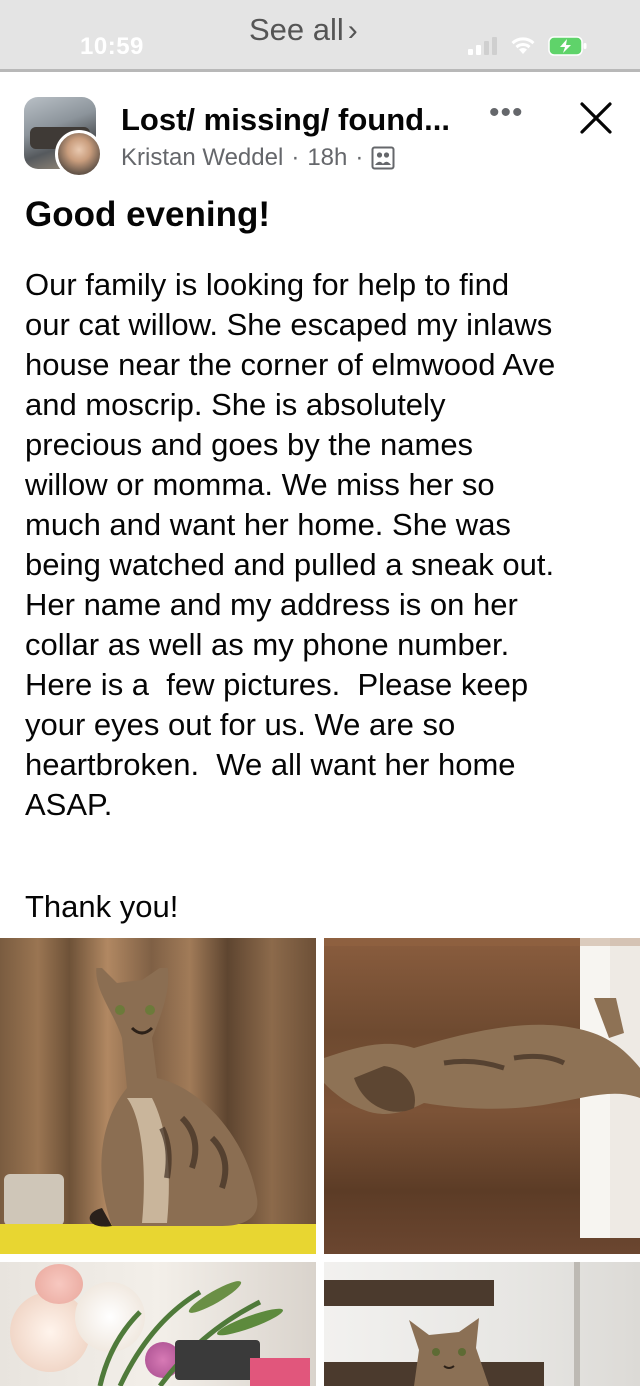 The height and width of the screenshot is (1386, 640). I want to click on clock-time: 10:59, so click(112, 46).